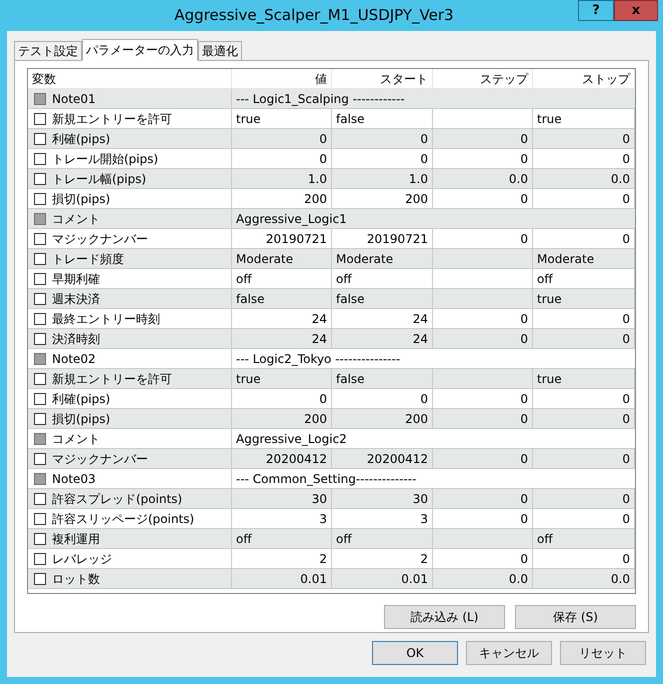  Describe the element at coordinates (82, 559) in the screenshot. I see `parameter-name: レバレッジ` at that location.